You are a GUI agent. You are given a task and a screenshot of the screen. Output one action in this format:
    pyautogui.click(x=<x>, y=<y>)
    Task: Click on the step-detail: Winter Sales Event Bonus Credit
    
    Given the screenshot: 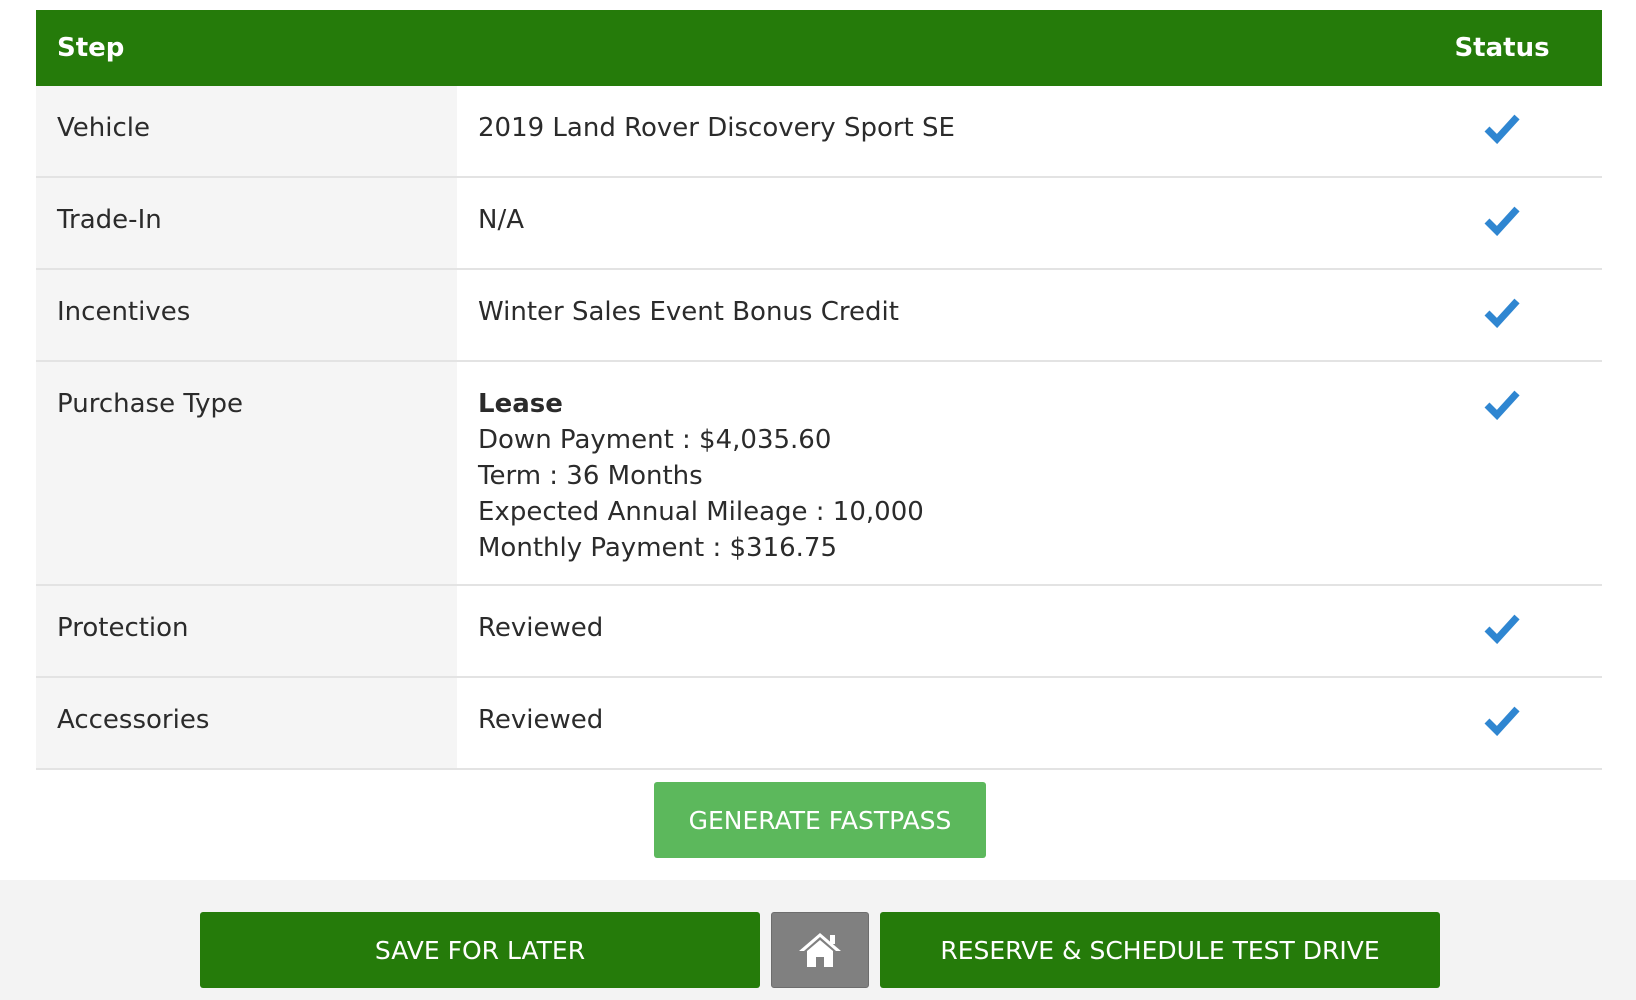 What is the action you would take?
    pyautogui.click(x=929, y=315)
    